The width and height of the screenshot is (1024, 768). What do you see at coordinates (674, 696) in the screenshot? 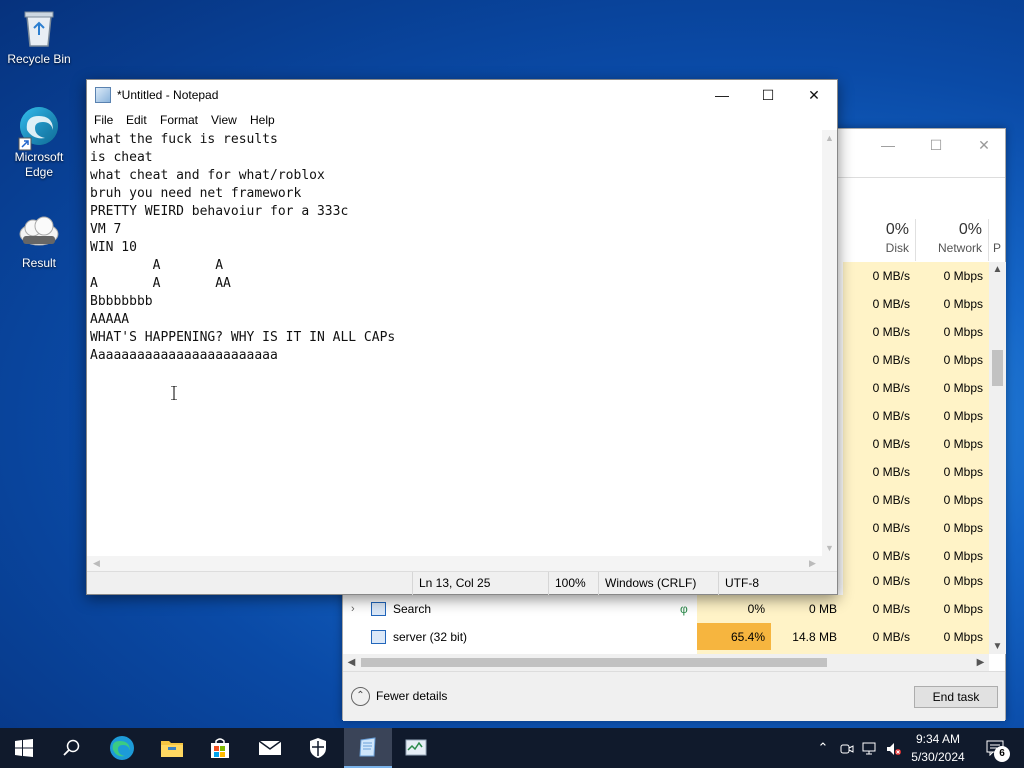
I see `tm-footer: ⌃ Fewer details End task` at bounding box center [674, 696].